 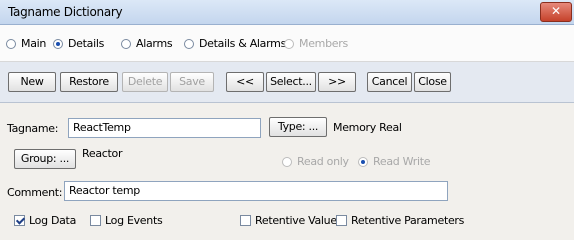 What do you see at coordinates (243, 43) in the screenshot?
I see `tab-details-alarms-label: Details & Alarms` at bounding box center [243, 43].